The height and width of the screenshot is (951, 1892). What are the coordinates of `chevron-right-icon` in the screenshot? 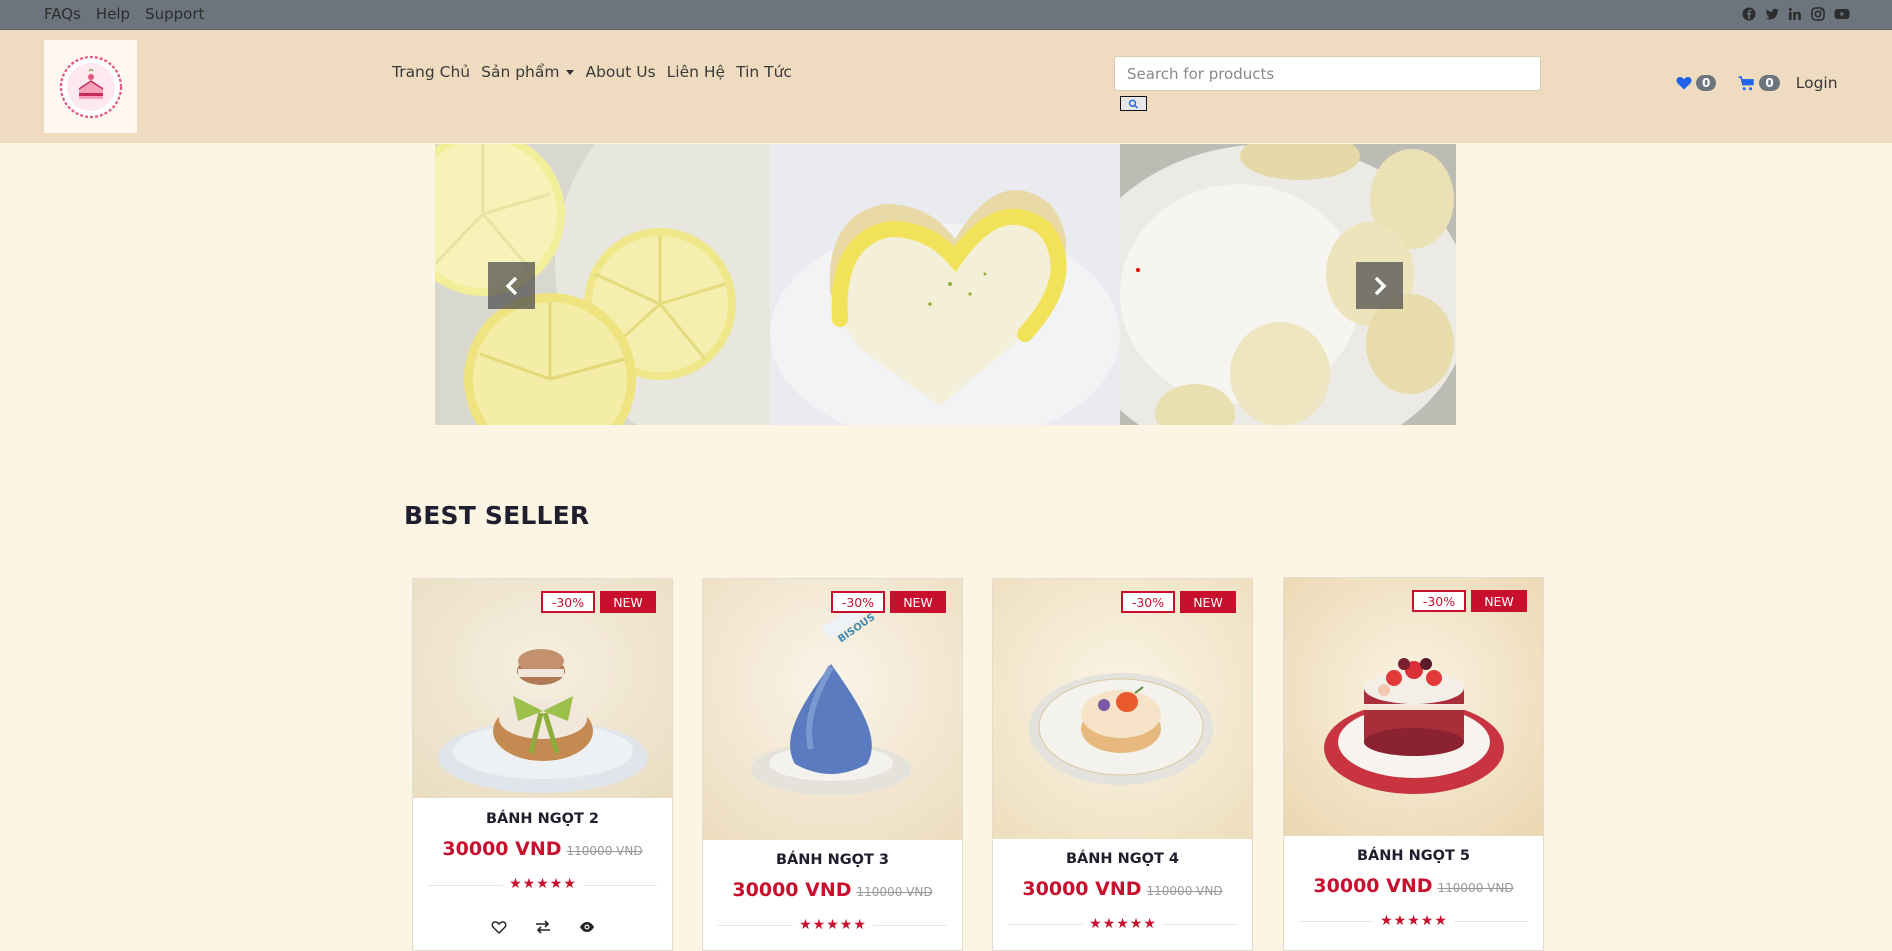 It's located at (1380, 285).